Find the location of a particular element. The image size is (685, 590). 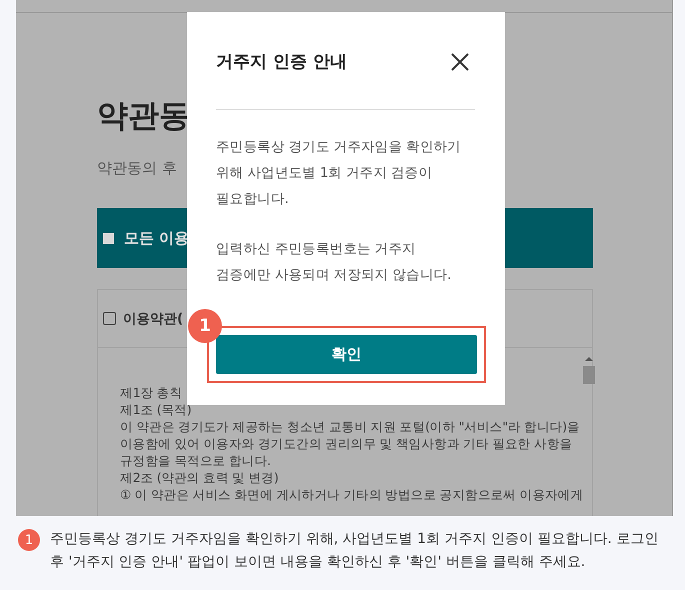

page-subtitle: 약관동의 후 is located at coordinates (137, 168).